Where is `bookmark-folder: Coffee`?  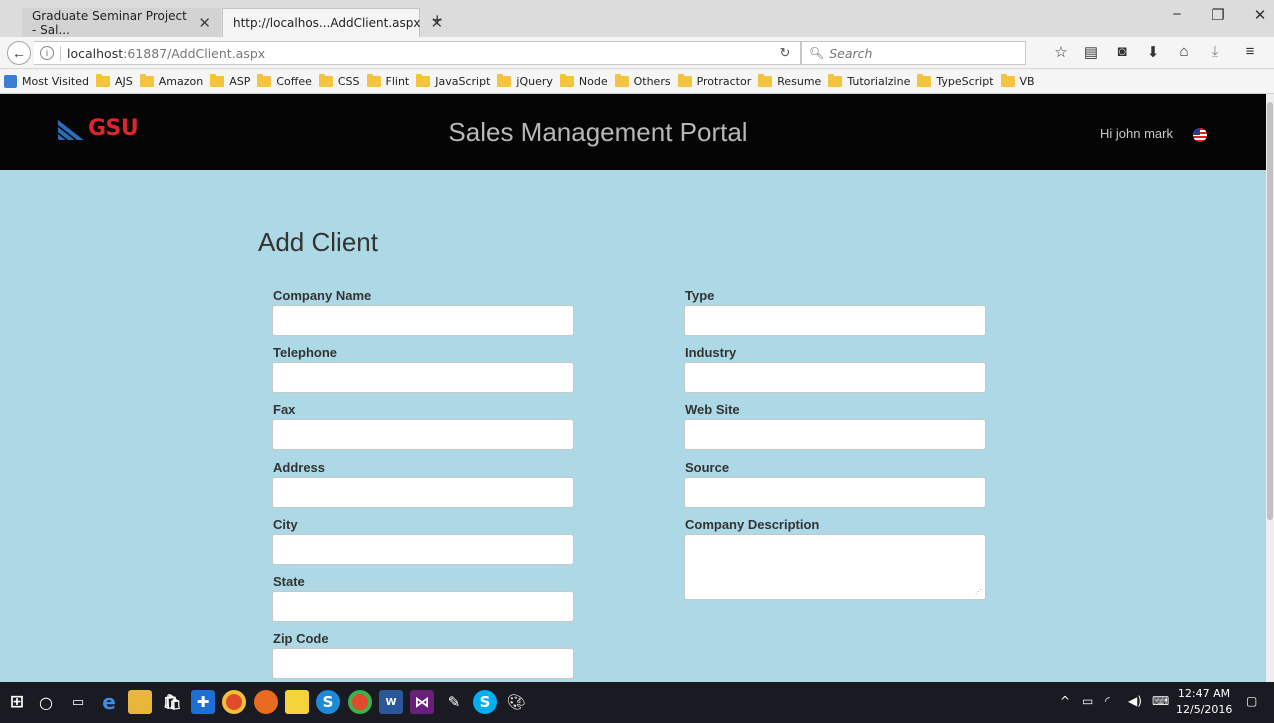
bookmark-folder: Coffee is located at coordinates (284, 81).